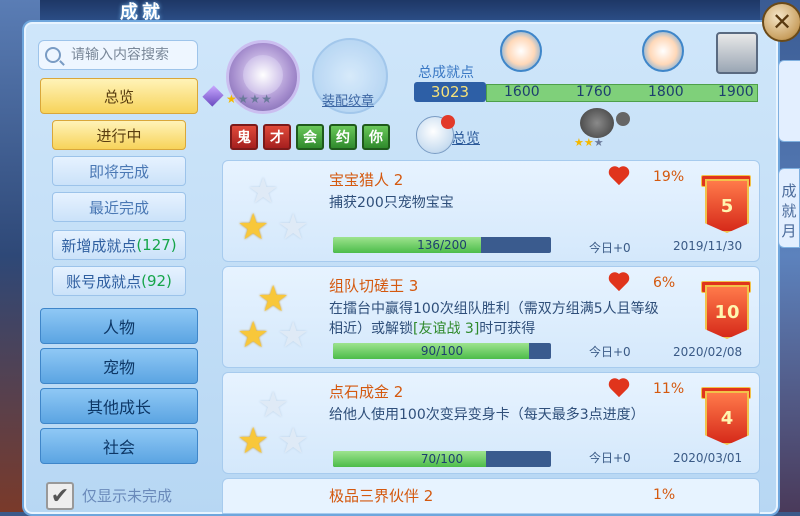  Describe the element at coordinates (119, 135) in the screenshot. I see `nav-in-progress: 进行中` at that location.